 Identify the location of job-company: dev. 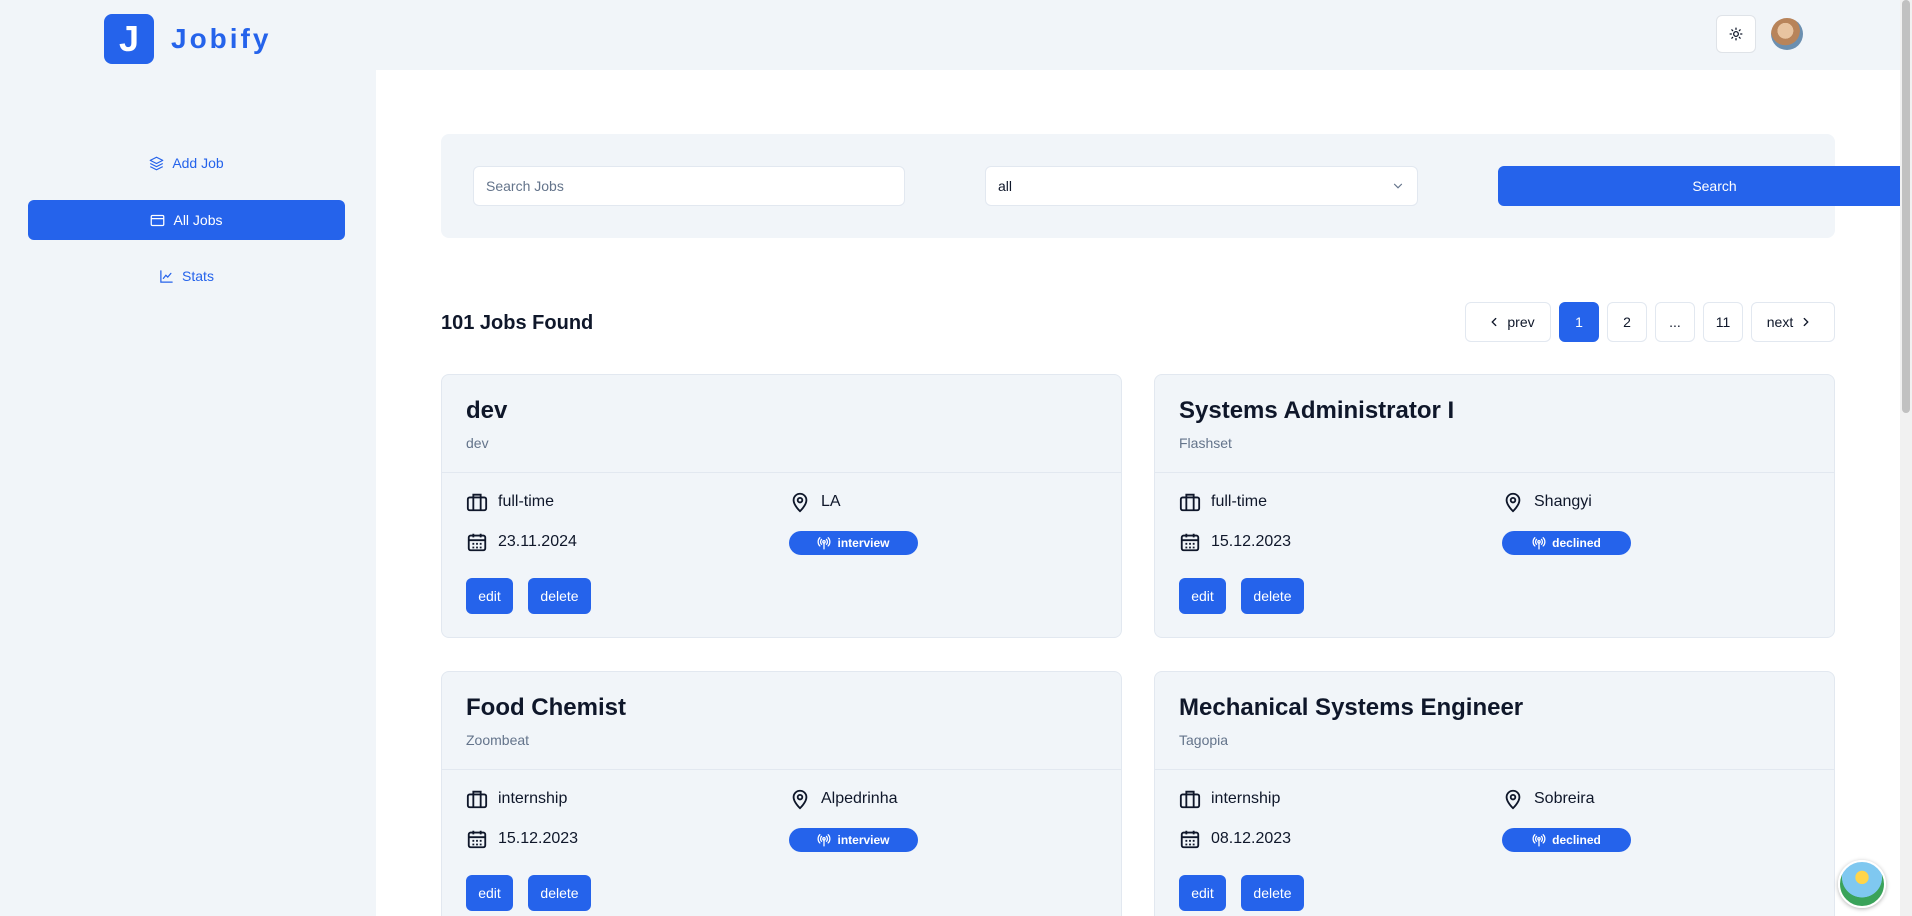
(477, 443).